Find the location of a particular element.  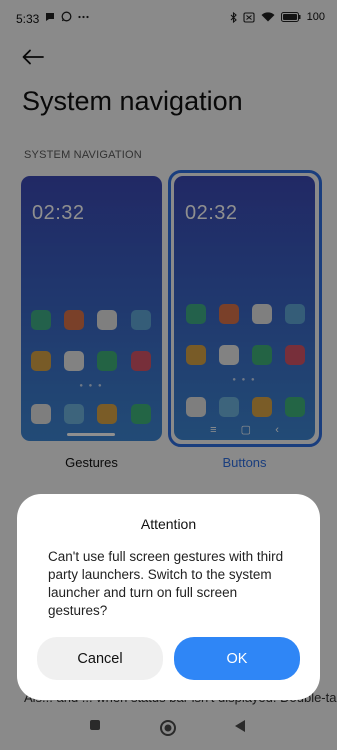

ok-button: OK is located at coordinates (237, 658).